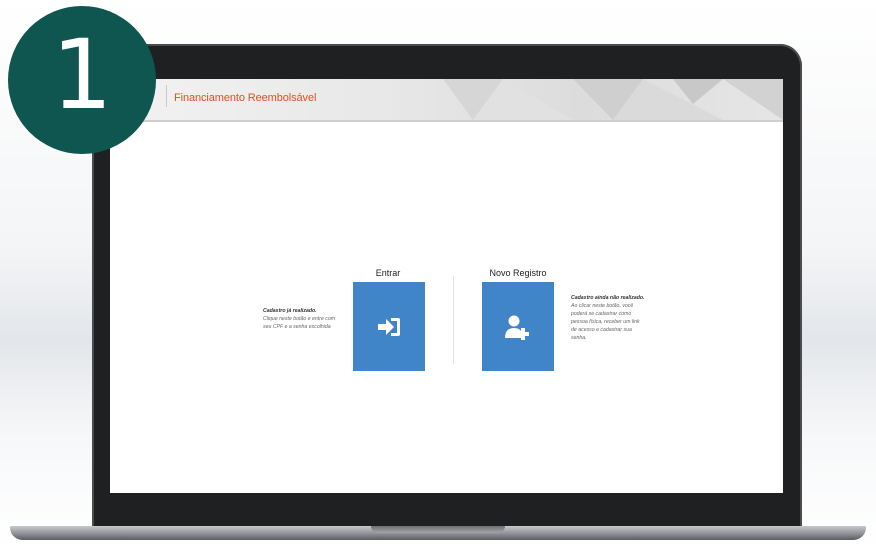  Describe the element at coordinates (518, 273) in the screenshot. I see `register-label: Novo Registro` at that location.